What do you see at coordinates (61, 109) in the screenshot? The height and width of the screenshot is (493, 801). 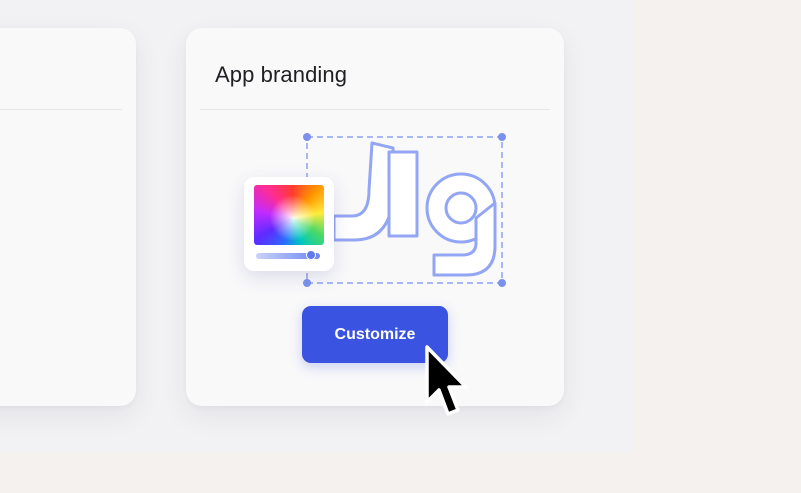 I see `left-card-divider` at bounding box center [61, 109].